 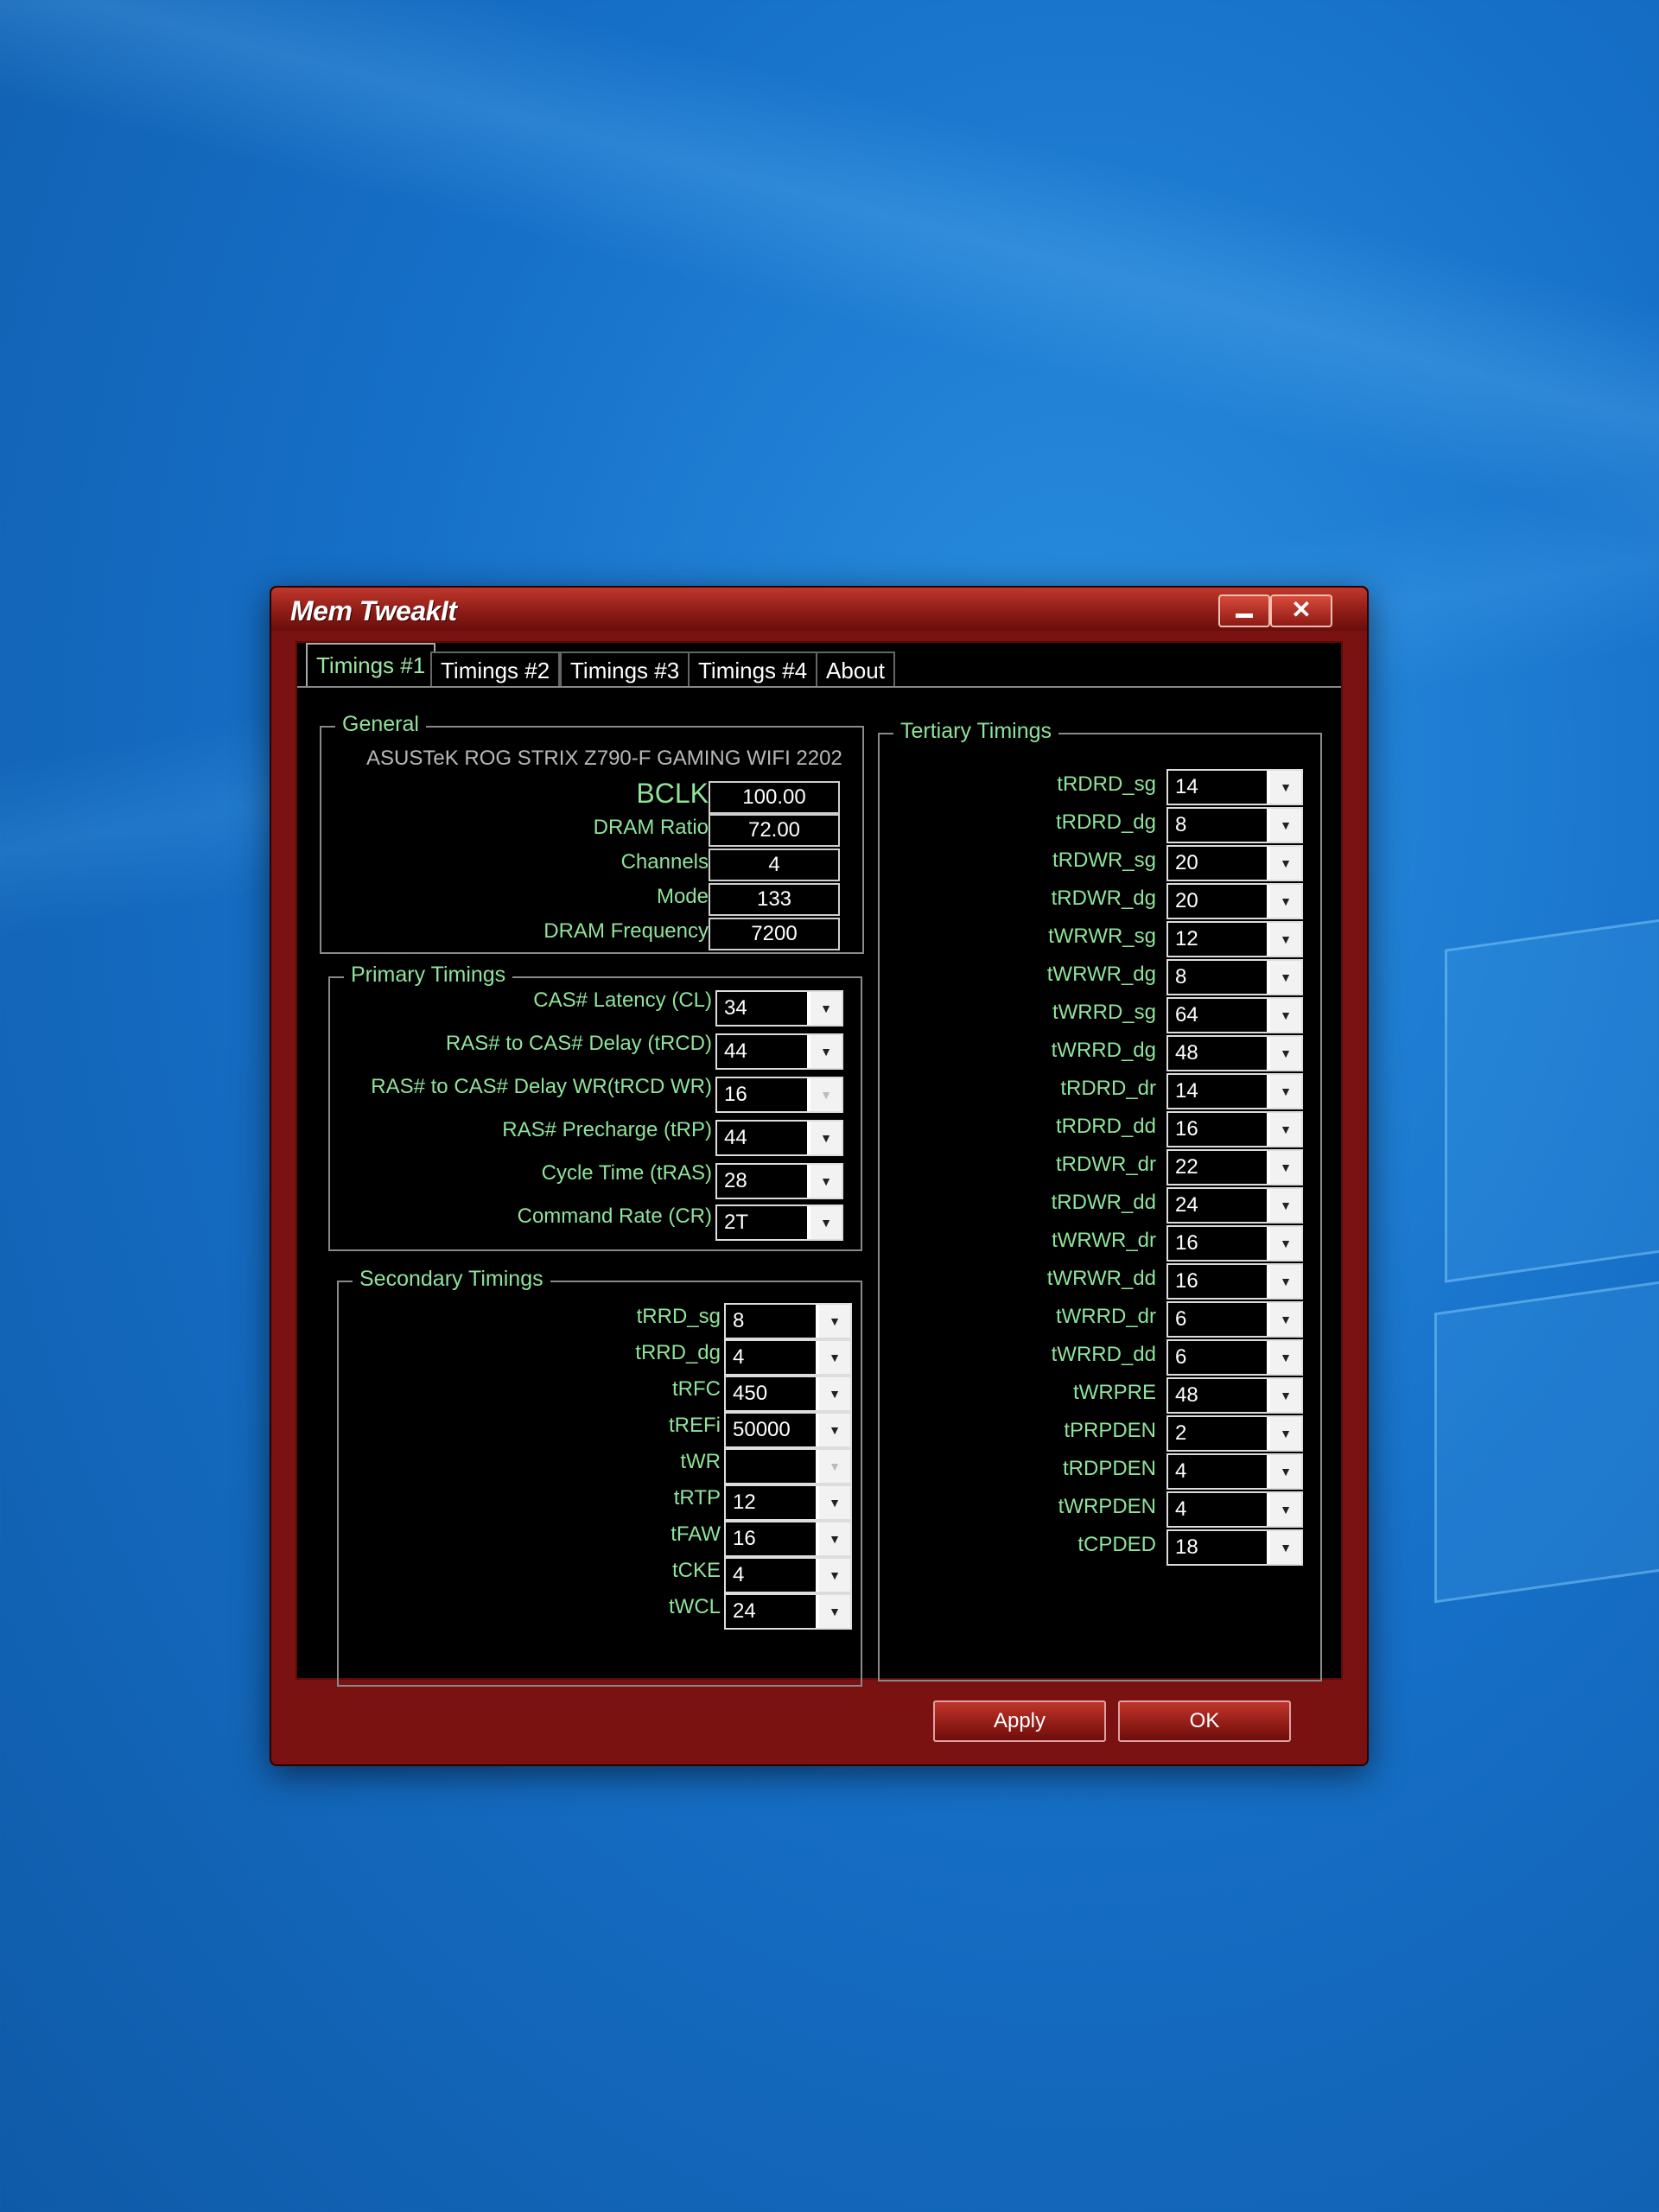 I want to click on twr-select: ▼, so click(x=788, y=1466).